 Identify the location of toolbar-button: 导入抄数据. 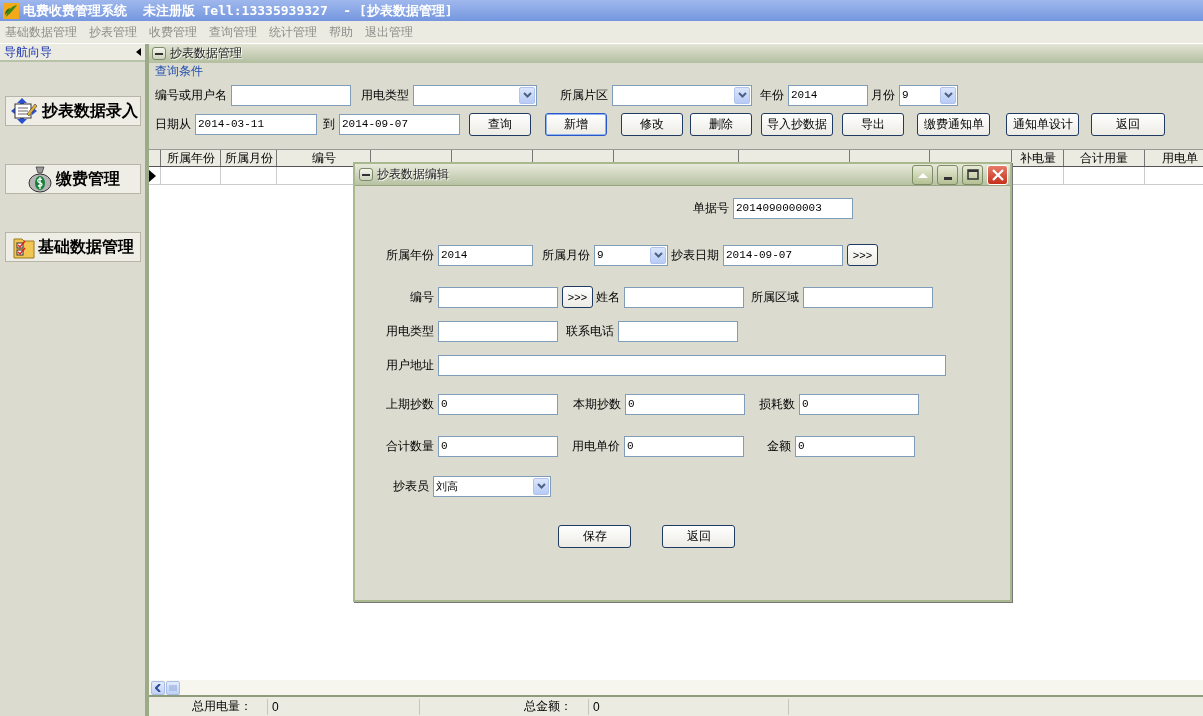
(797, 124).